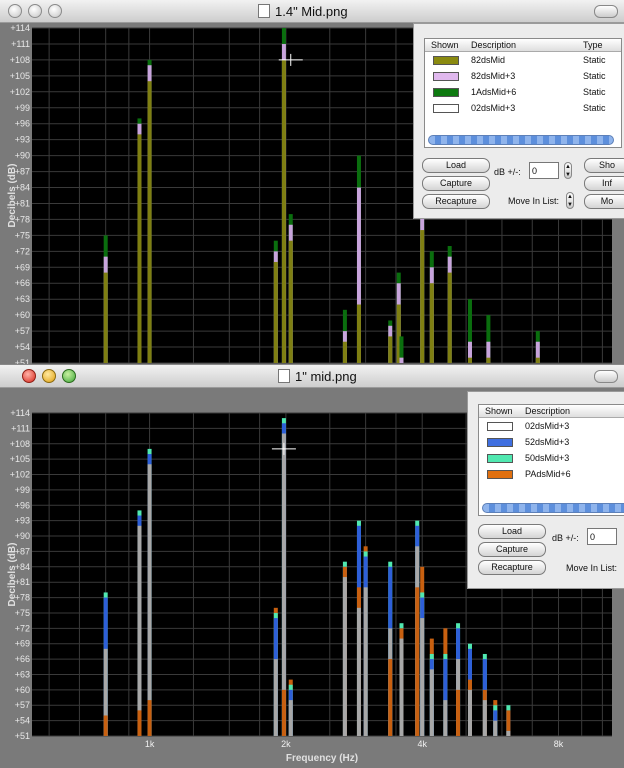 This screenshot has height=768, width=624. Describe the element at coordinates (22, 347) in the screenshot. I see `y-tick-label: +54` at that location.